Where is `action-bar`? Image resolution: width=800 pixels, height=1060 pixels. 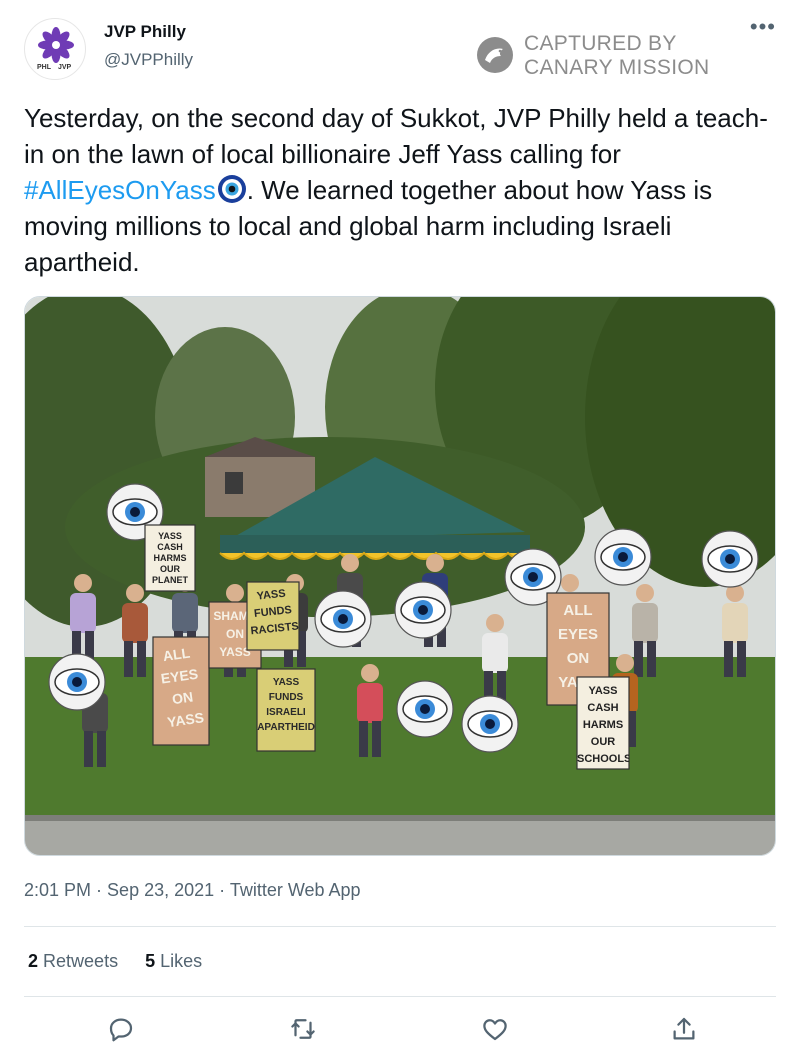 action-bar is located at coordinates (400, 1030).